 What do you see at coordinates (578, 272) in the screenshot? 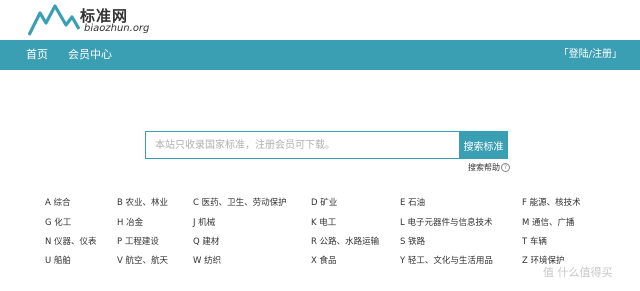
I see `watermark: 值 什么值得买` at bounding box center [578, 272].